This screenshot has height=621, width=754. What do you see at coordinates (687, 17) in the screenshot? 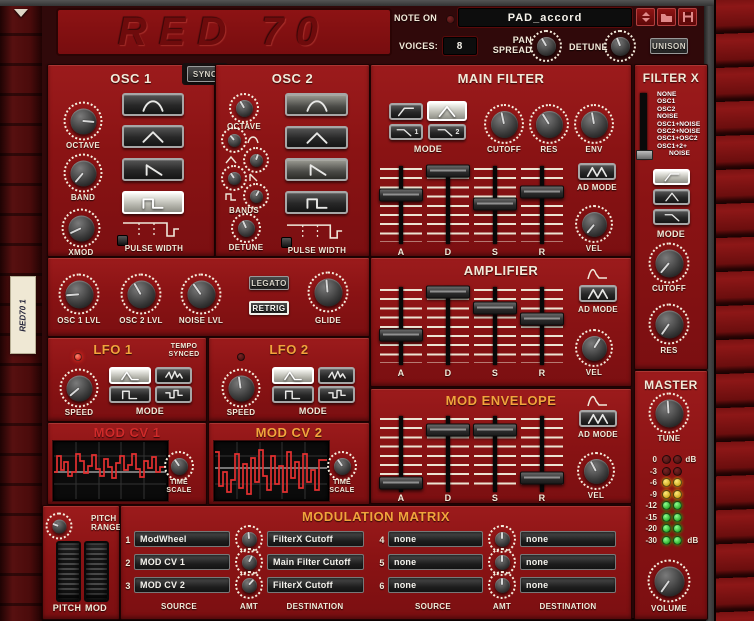
I see `save-preset-button` at bounding box center [687, 17].